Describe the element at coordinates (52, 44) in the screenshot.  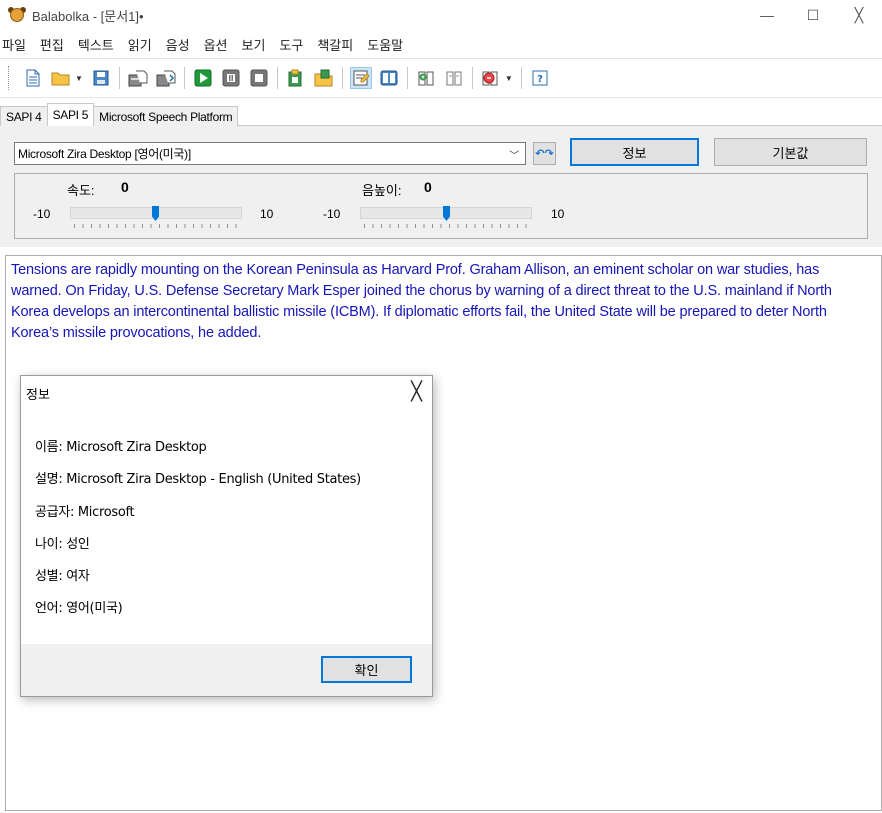
I see `menu-edit: 편집` at that location.